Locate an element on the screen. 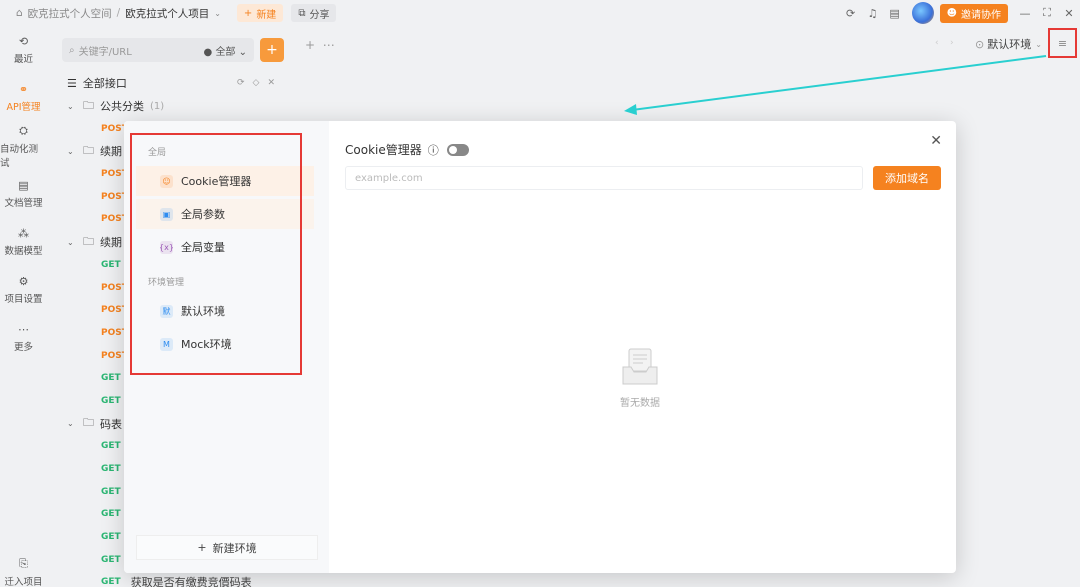 Image resolution: width=1080 pixels, height=587 pixels. nav-item-label: 更多 is located at coordinates (23, 347).